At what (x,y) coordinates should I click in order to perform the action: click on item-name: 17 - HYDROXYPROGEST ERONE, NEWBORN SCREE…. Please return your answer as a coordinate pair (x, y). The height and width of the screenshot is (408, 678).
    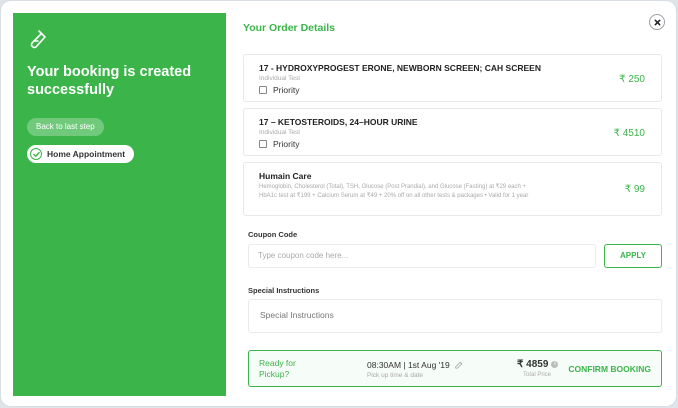
    Looking at the image, I should click on (400, 68).